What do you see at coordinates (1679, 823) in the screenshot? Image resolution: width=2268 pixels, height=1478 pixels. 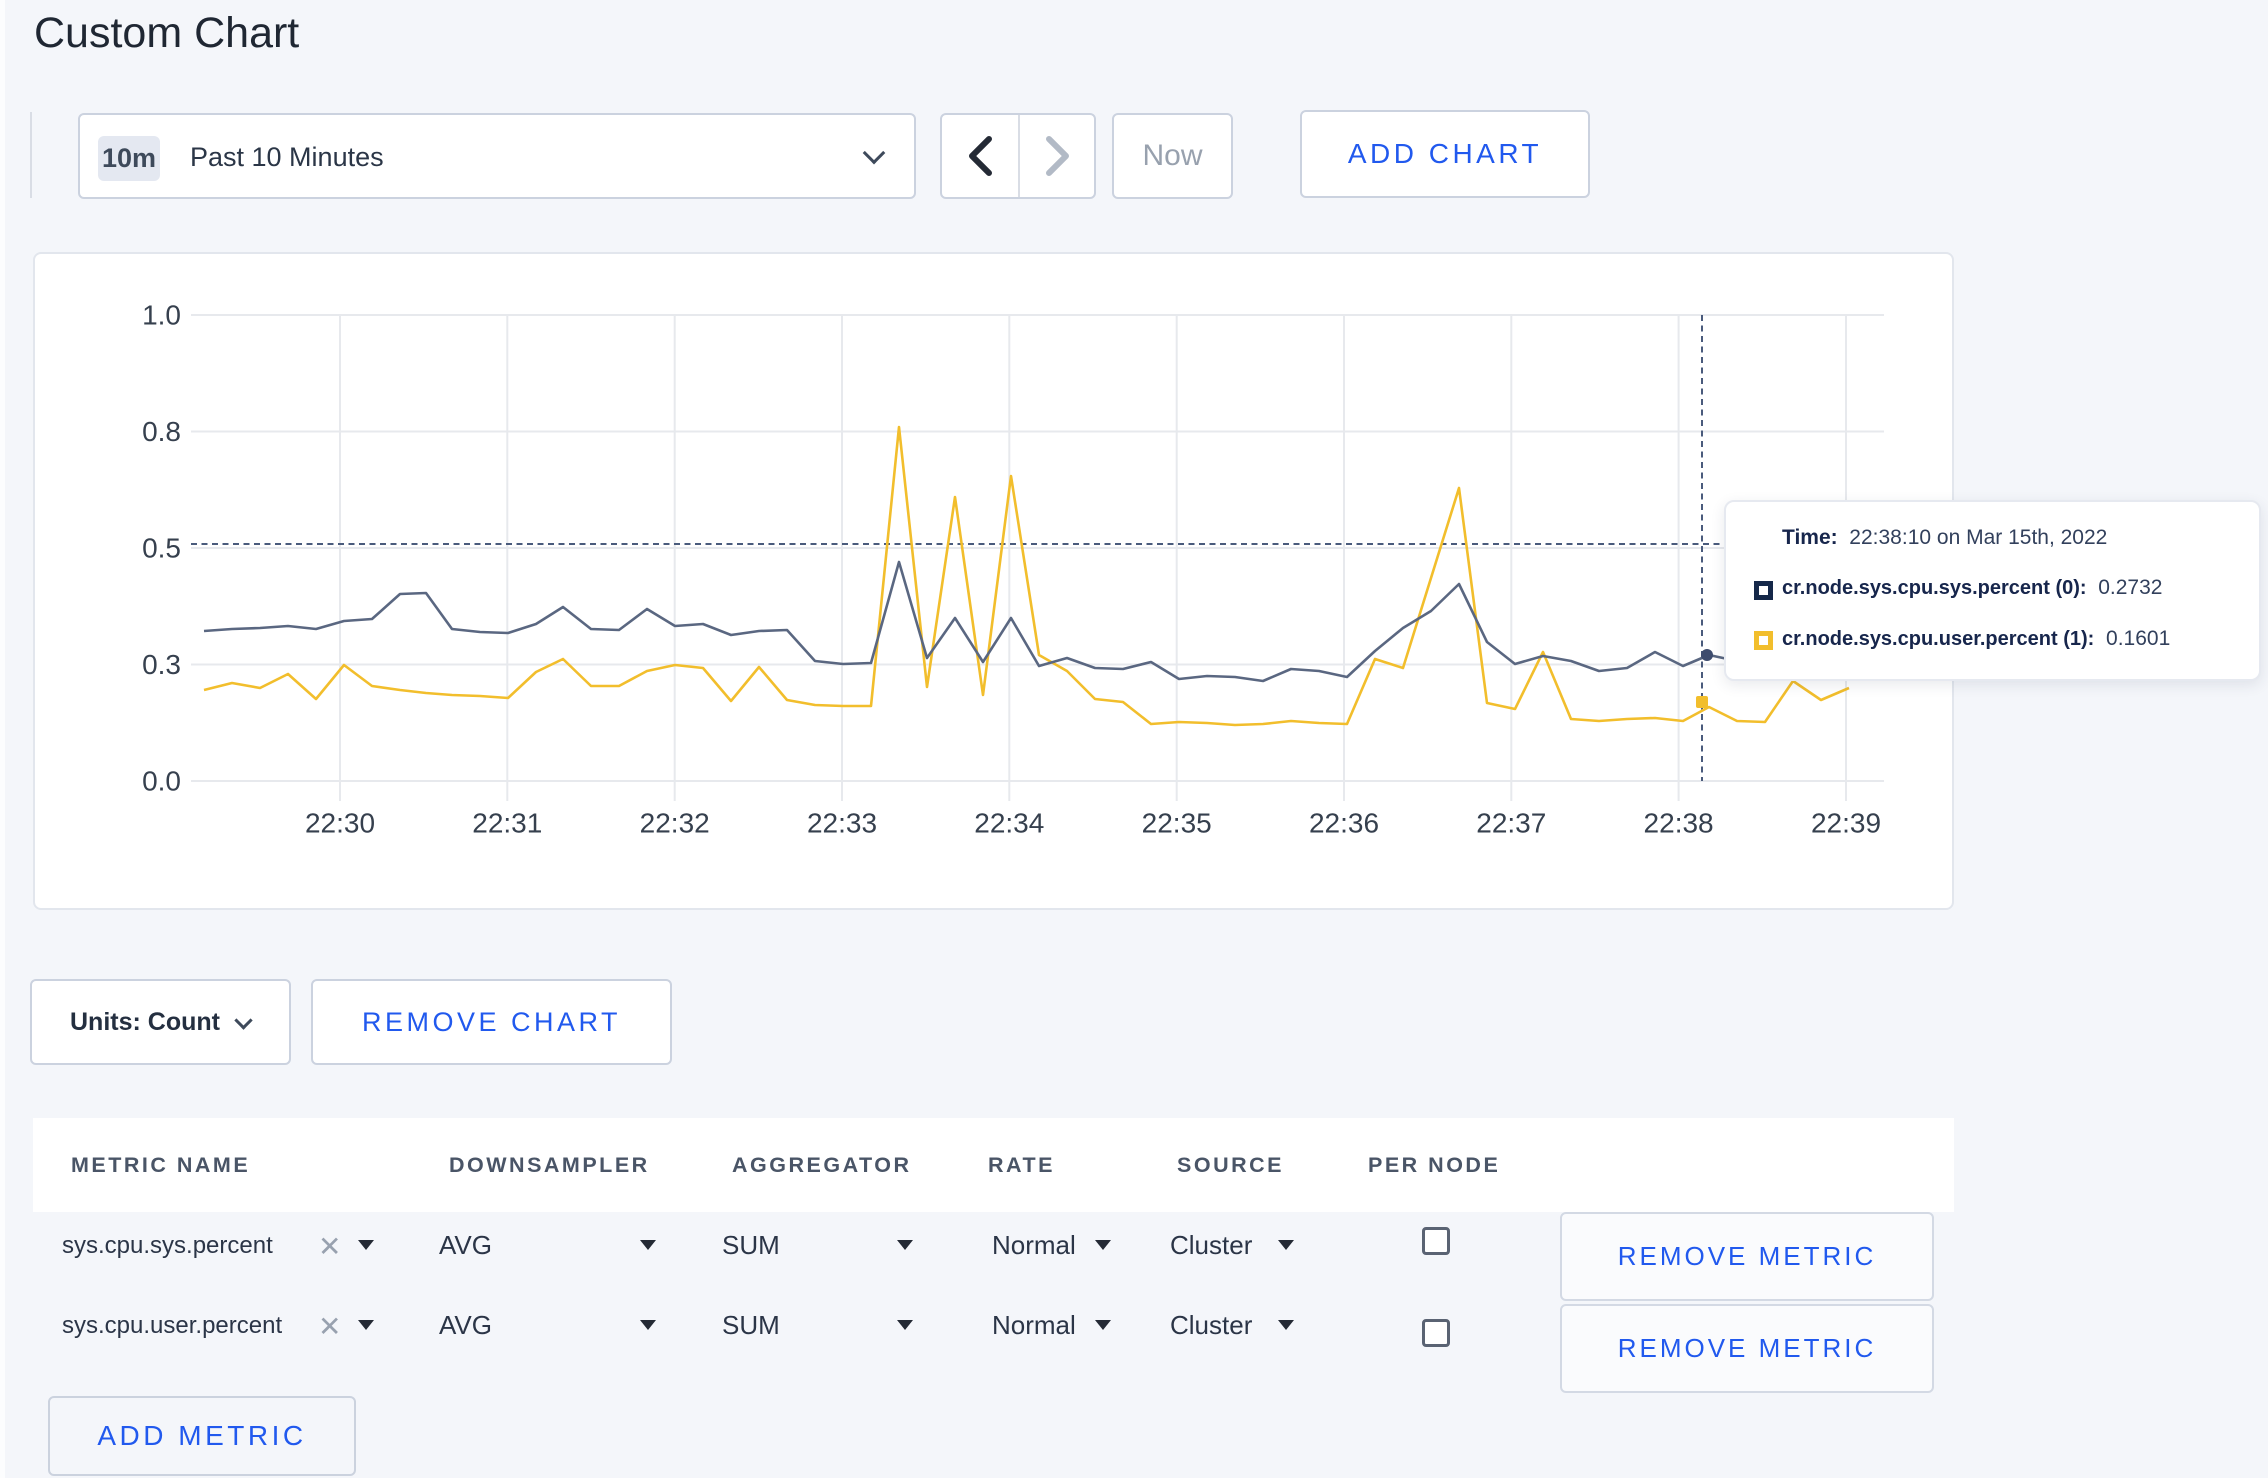 I see `svg-text: 22:38` at bounding box center [1679, 823].